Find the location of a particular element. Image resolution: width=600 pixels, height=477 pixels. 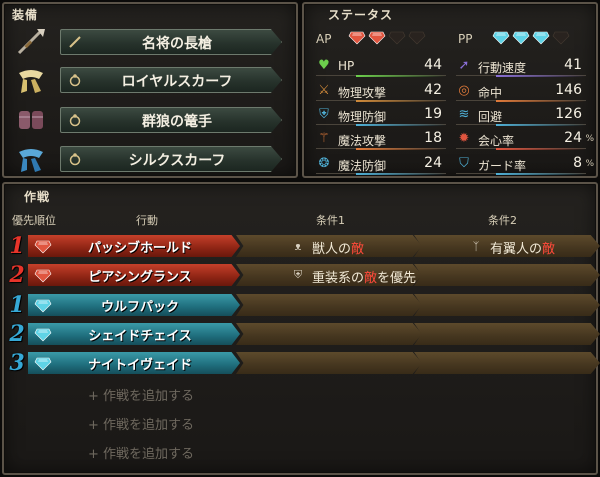

condition-text: 有翼人の敵 is located at coordinates (522, 247).